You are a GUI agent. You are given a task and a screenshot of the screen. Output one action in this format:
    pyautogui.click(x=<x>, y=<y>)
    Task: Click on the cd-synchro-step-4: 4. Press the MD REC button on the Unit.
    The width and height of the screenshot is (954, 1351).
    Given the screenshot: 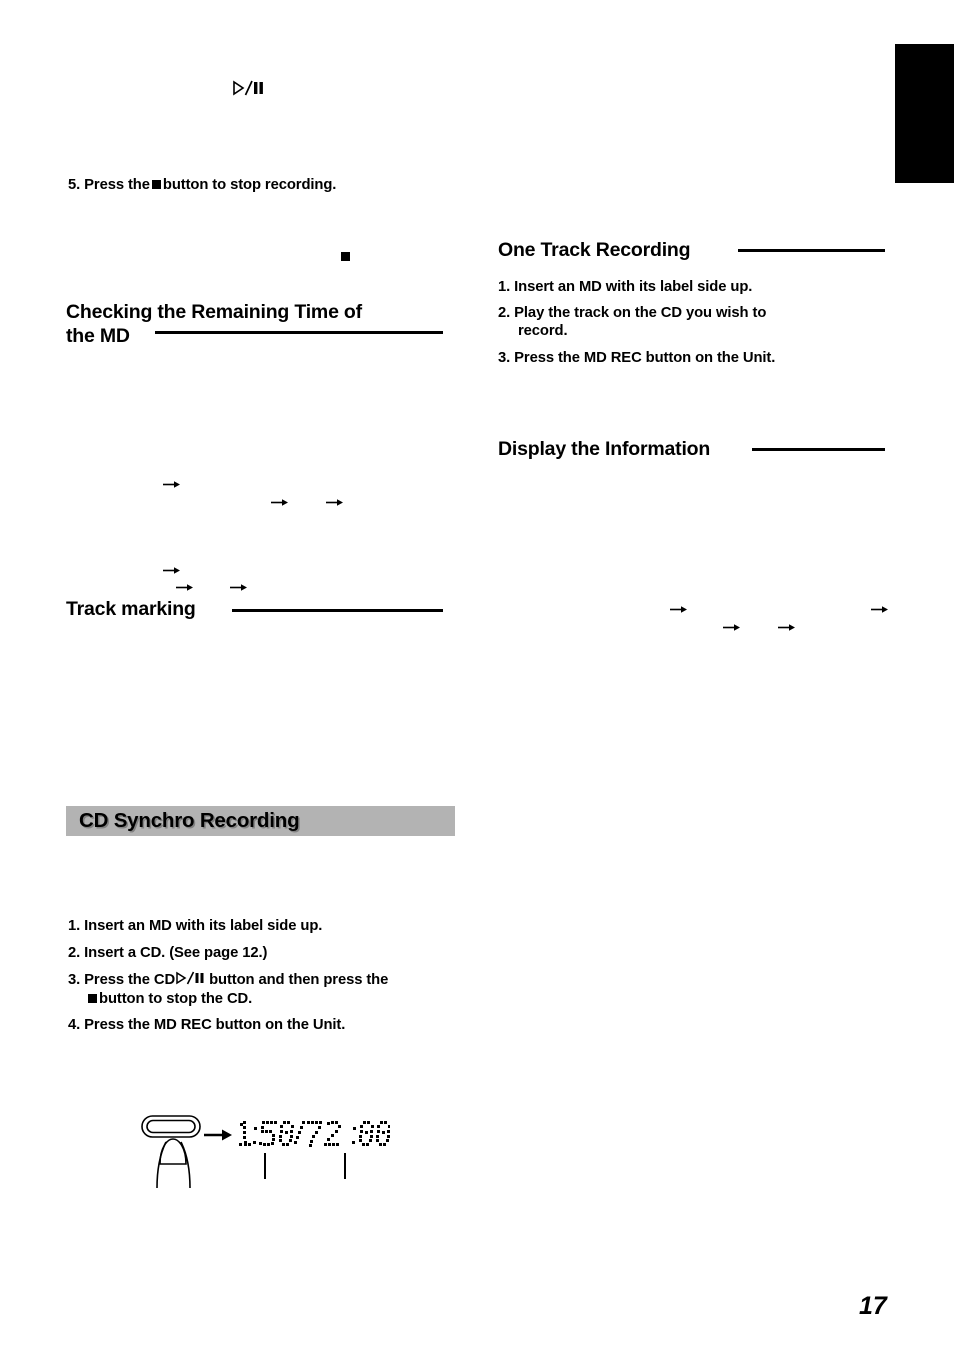 What is the action you would take?
    pyautogui.click(x=206, y=1025)
    